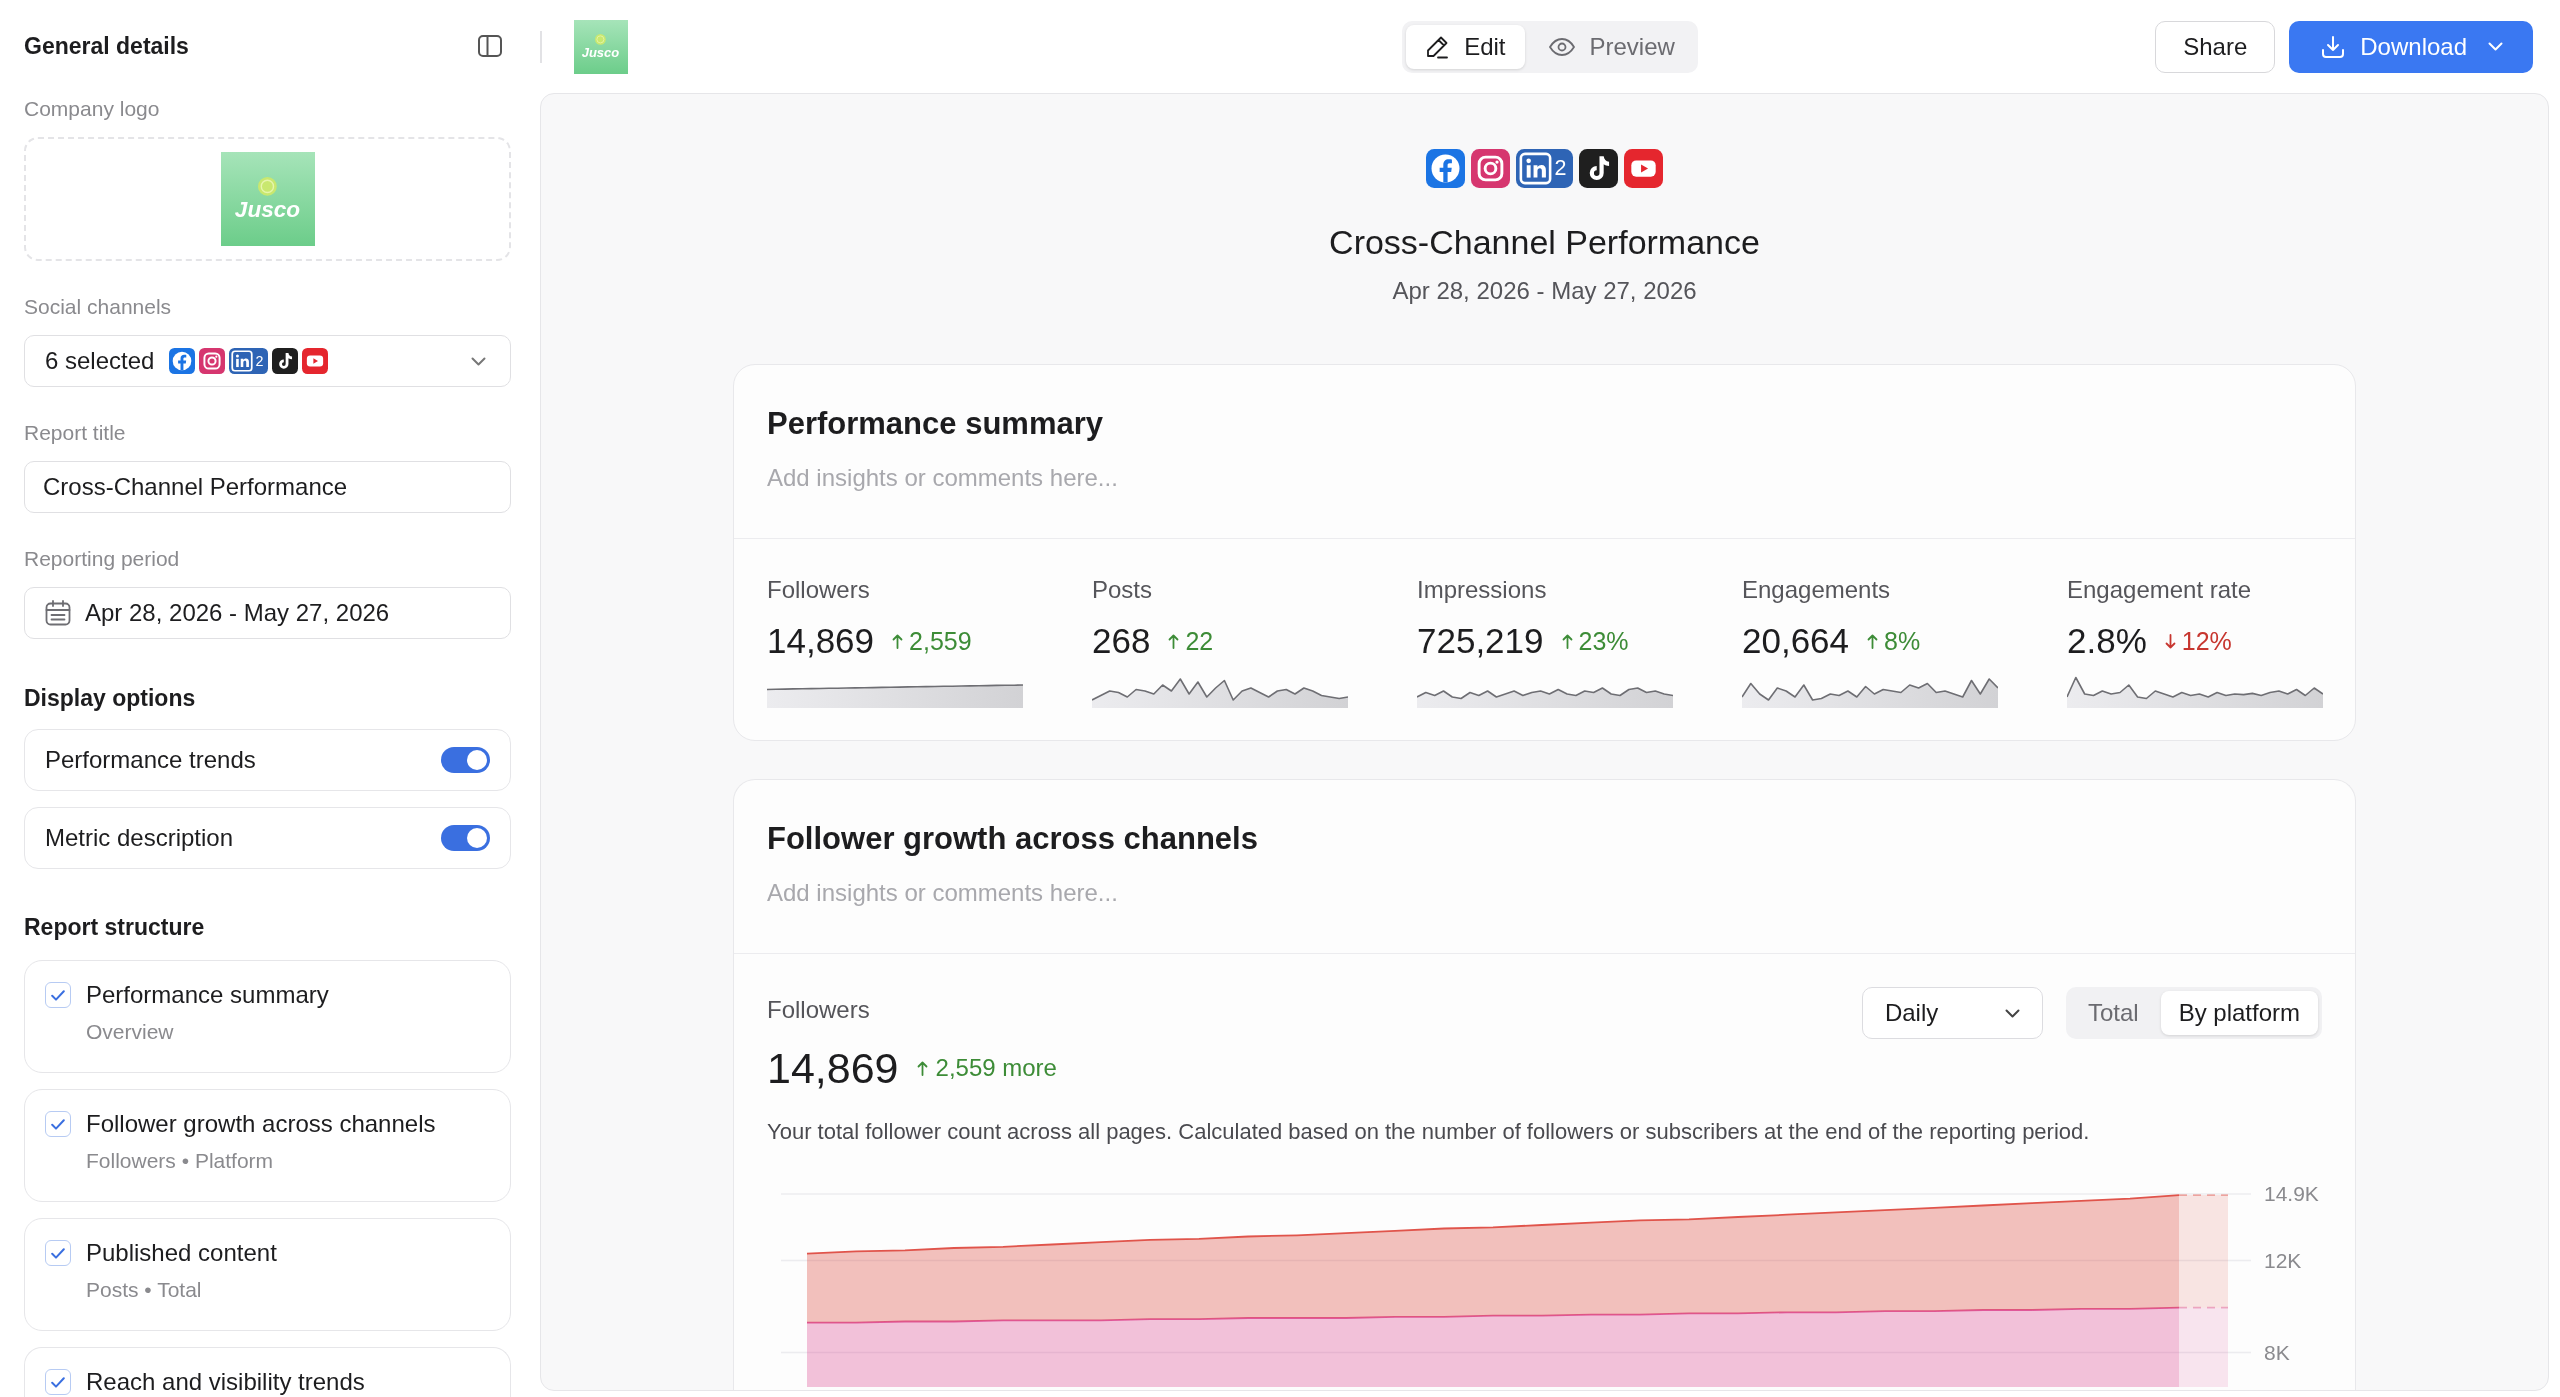  What do you see at coordinates (2113, 1013) in the screenshot?
I see `view-tab: Total` at bounding box center [2113, 1013].